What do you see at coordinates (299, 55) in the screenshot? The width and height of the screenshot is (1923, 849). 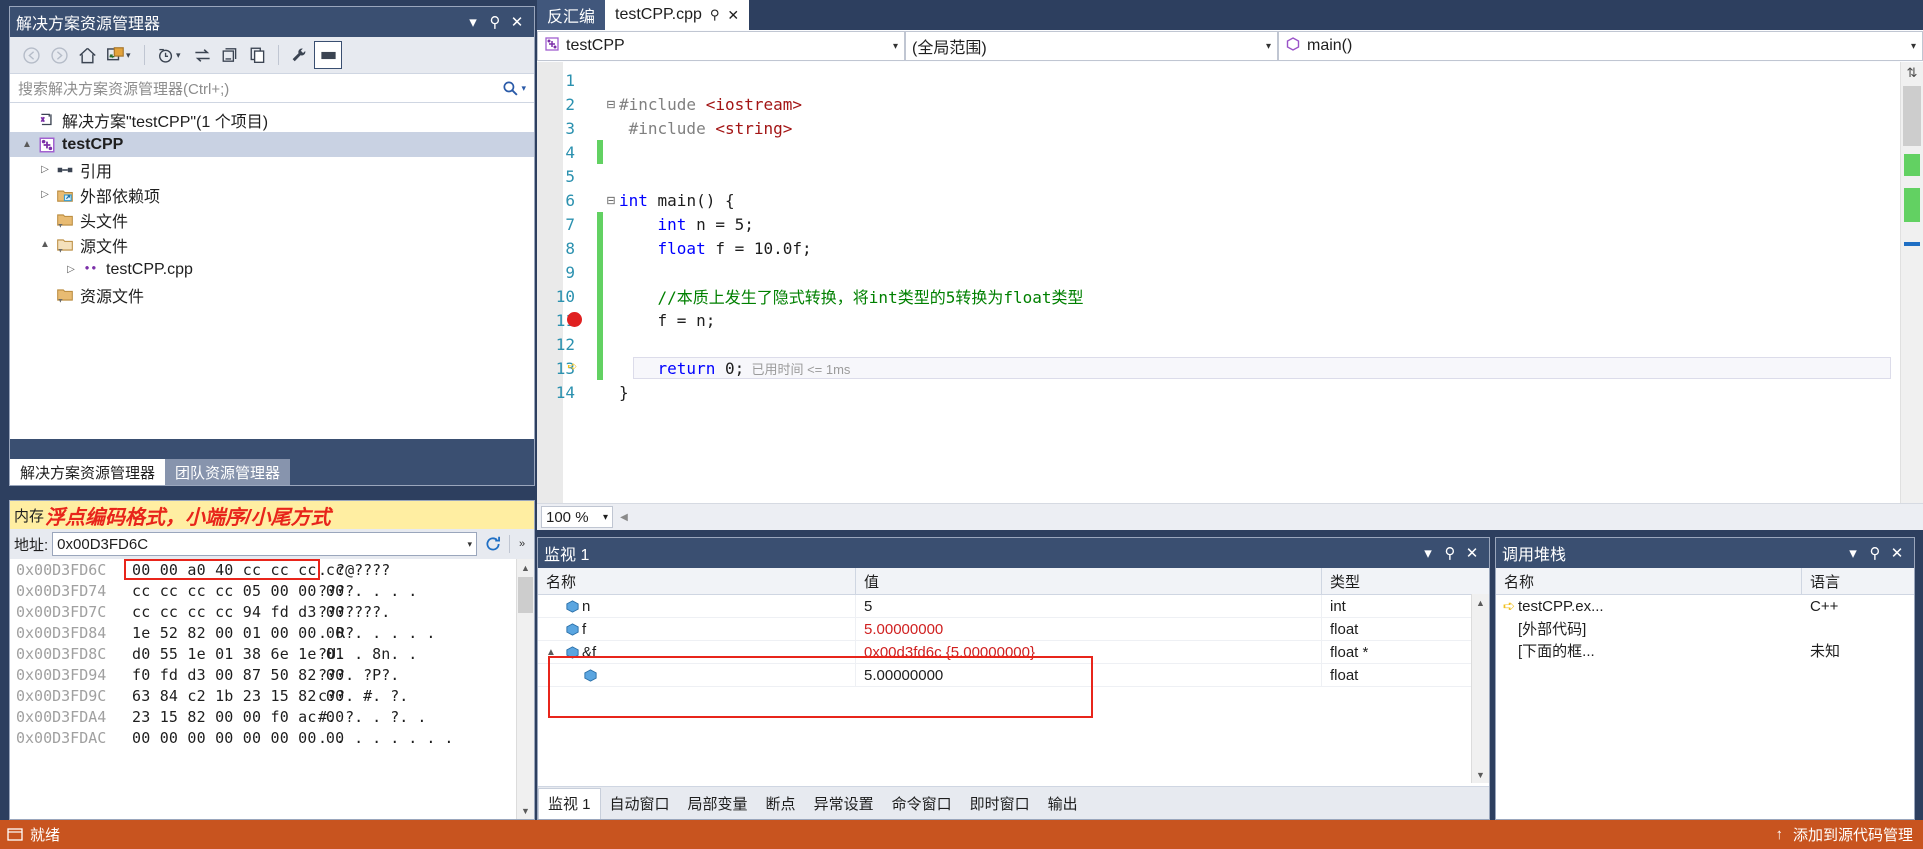 I see `properties-icon` at bounding box center [299, 55].